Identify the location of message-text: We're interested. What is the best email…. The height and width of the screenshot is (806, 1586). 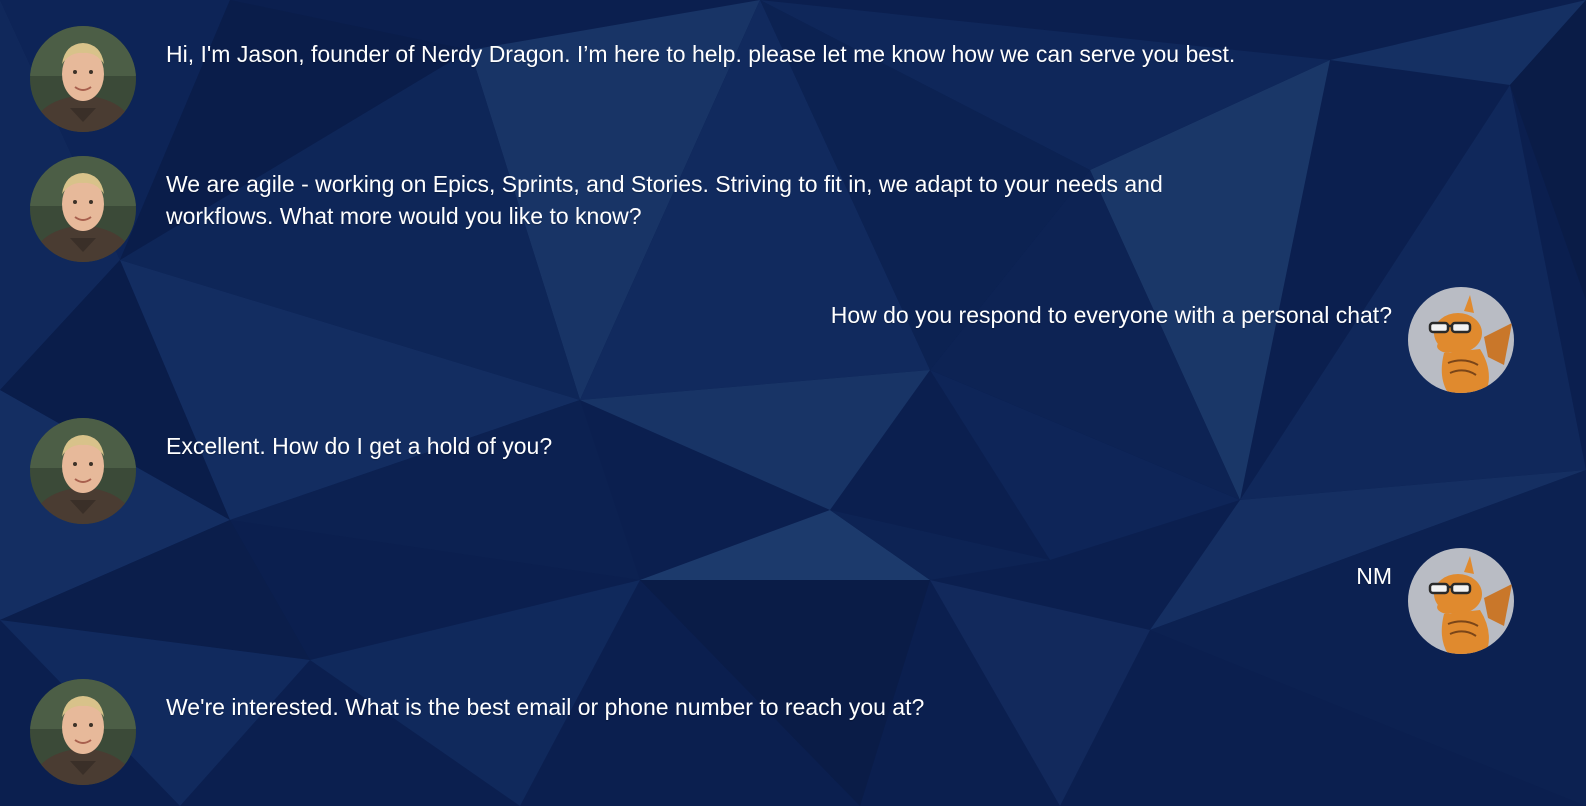
(545, 707).